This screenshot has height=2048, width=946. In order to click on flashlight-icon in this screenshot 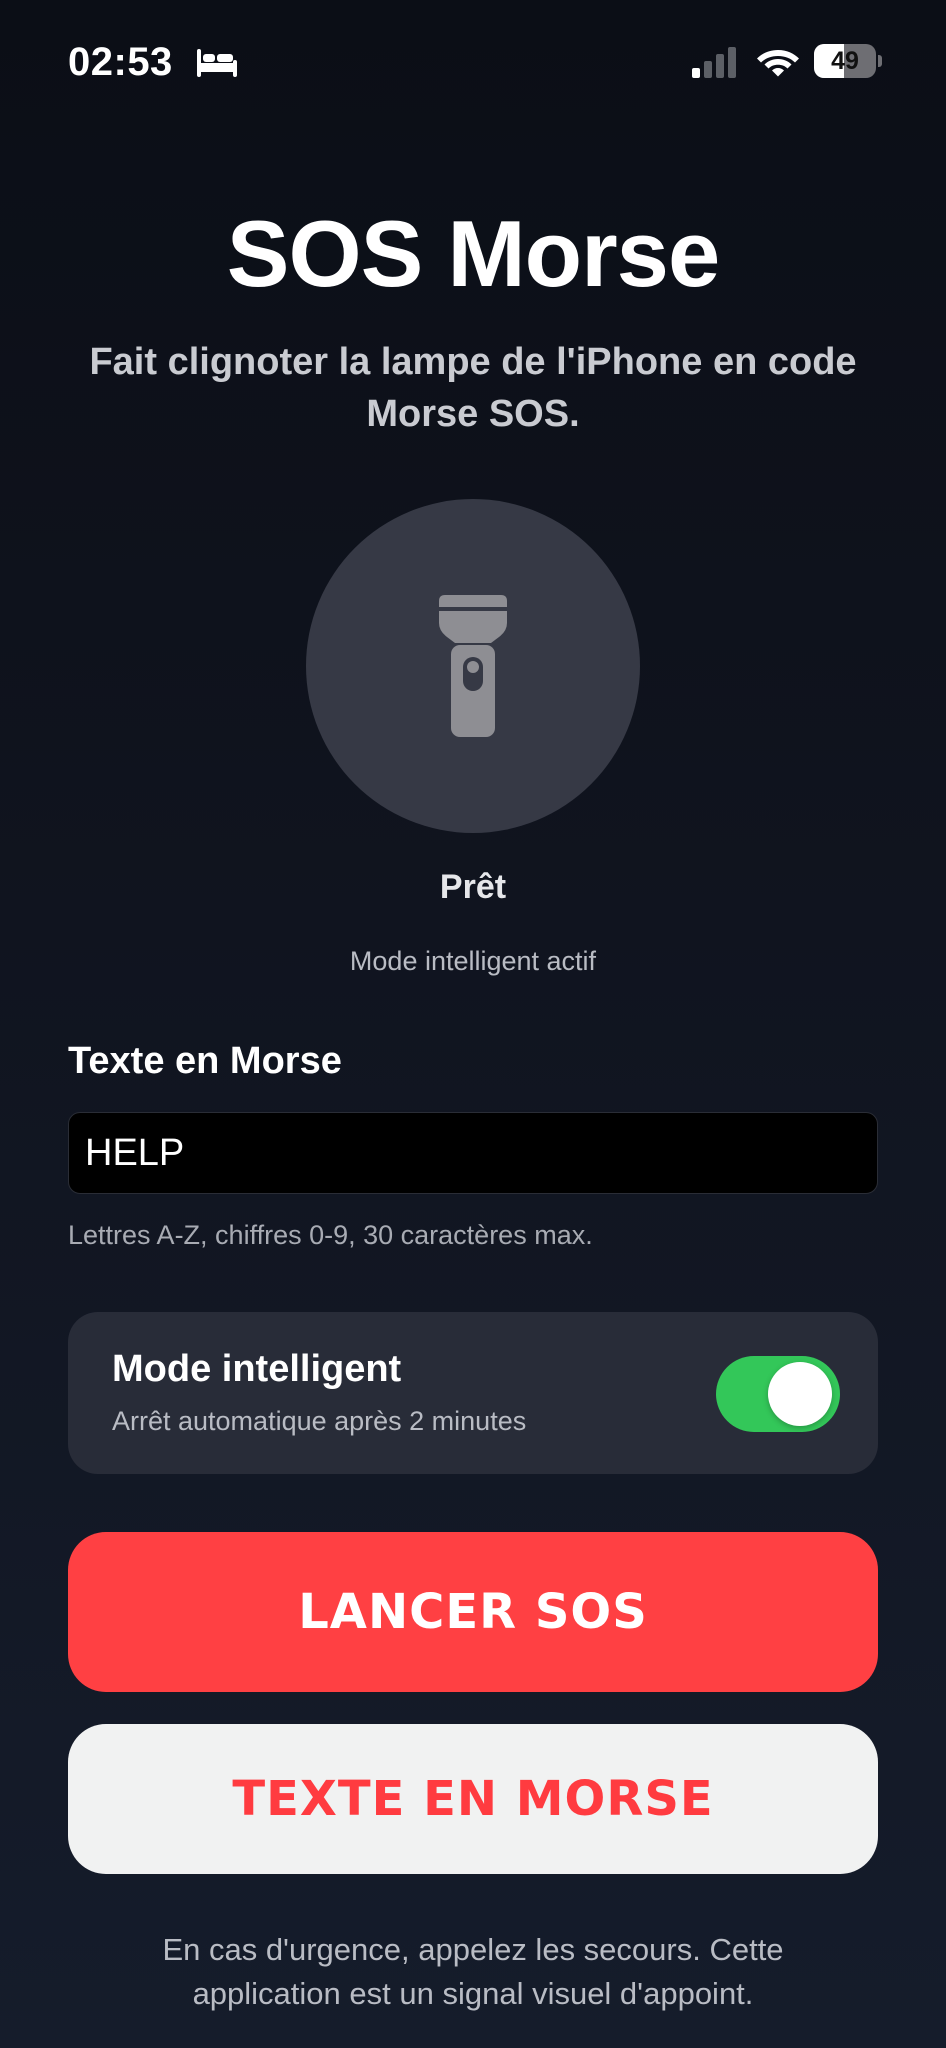, I will do `click(473, 666)`.